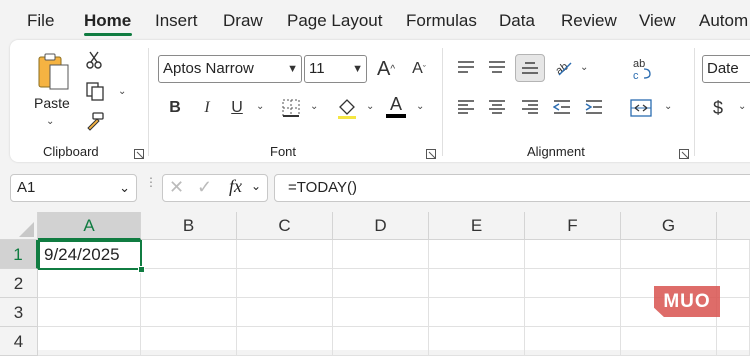 This screenshot has height=356, width=750. What do you see at coordinates (19, 312) in the screenshot?
I see `row-header-3: 3` at bounding box center [19, 312].